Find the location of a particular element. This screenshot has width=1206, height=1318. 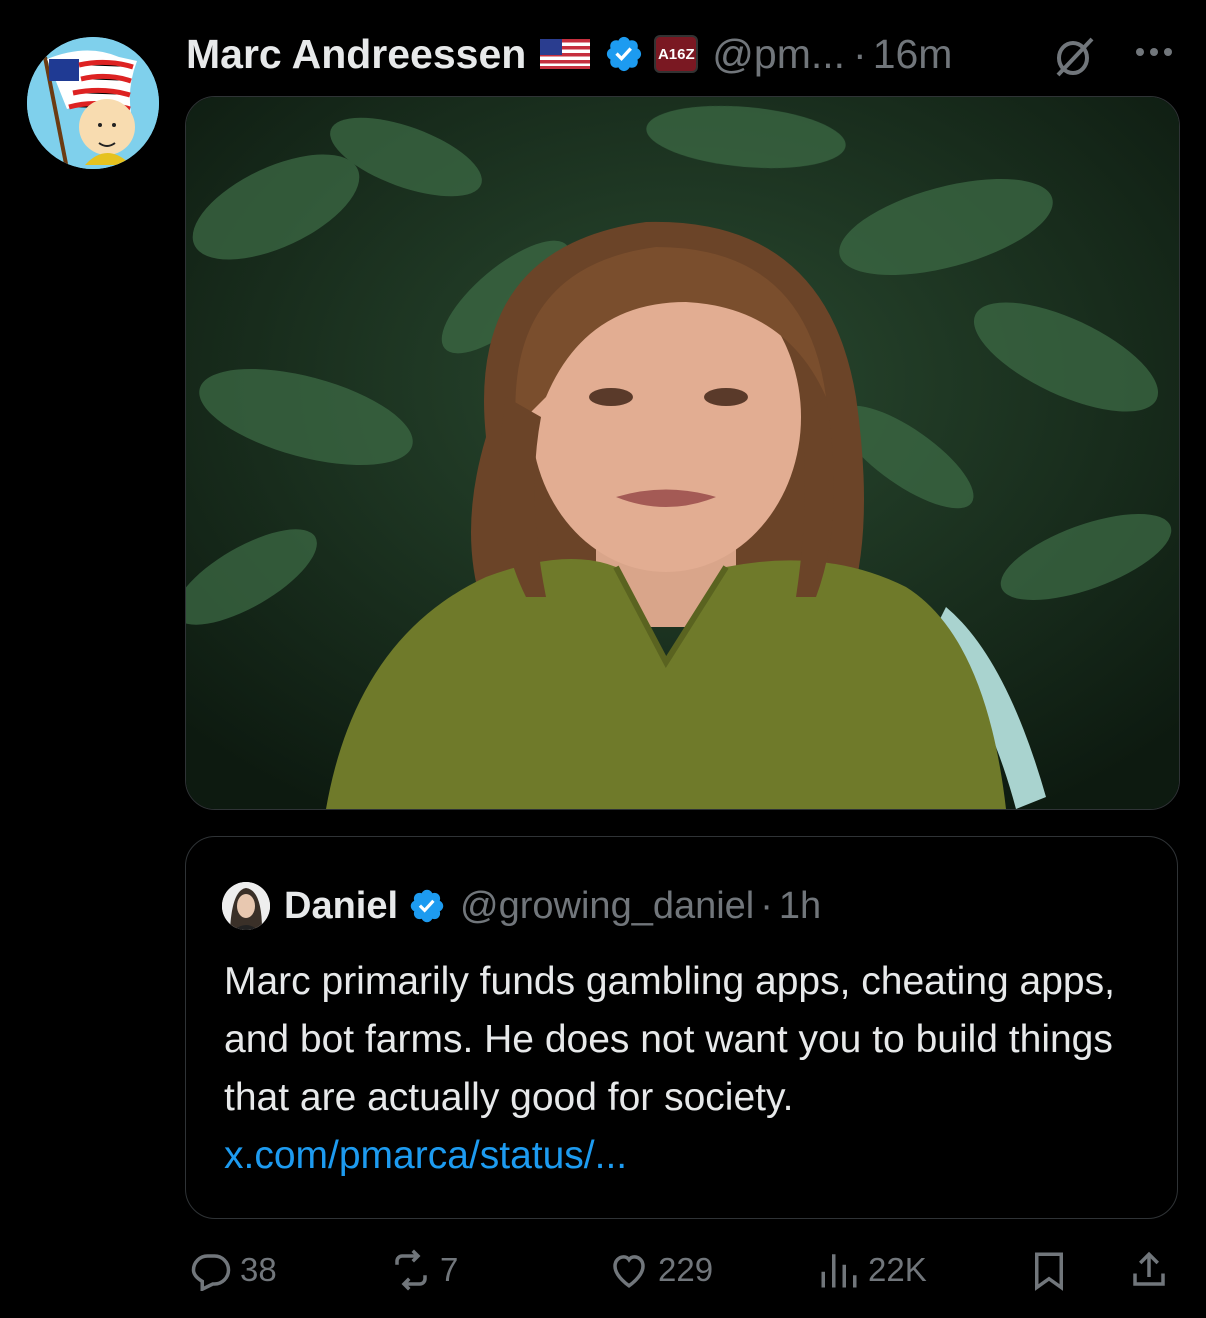

quoted-tweet-header: Daniel @growing_daniel · 1h is located at coordinates (521, 906).